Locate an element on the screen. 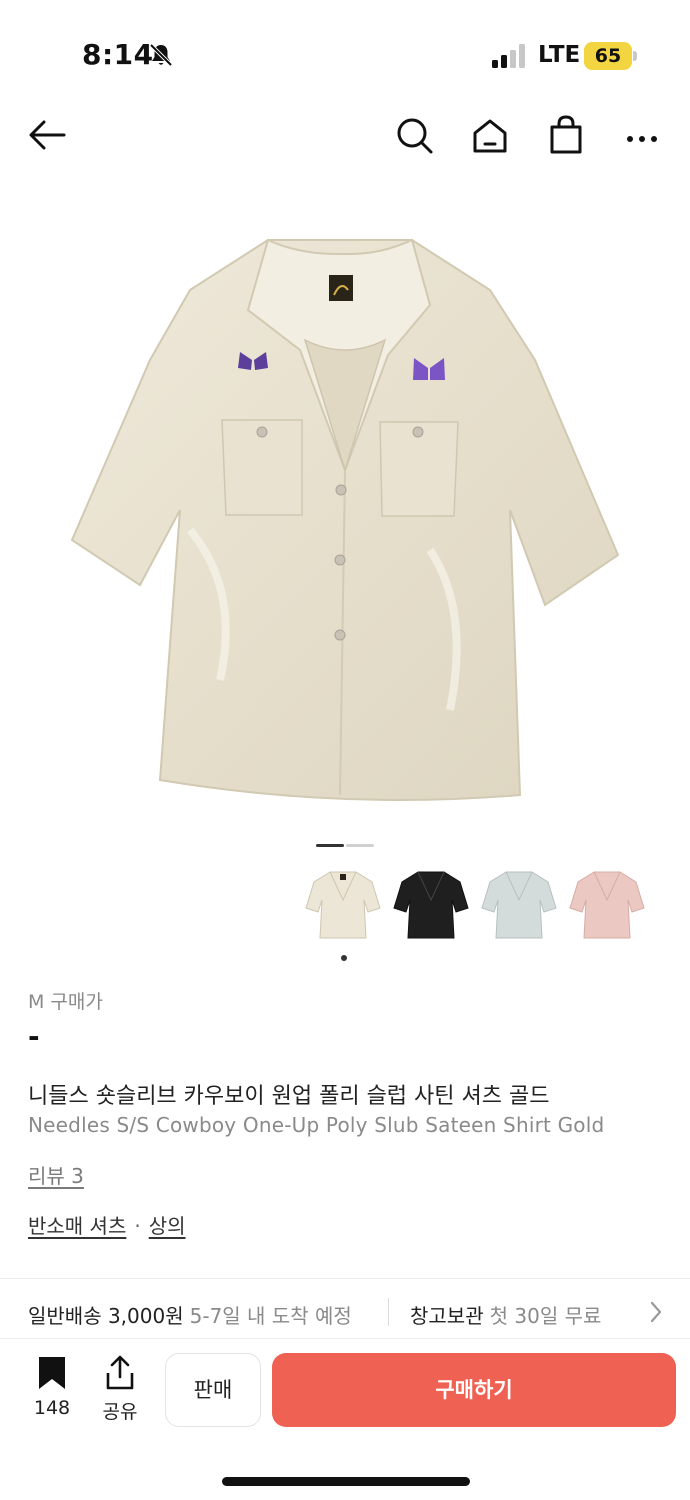 This screenshot has width=690, height=1500. product-title-korean: 니들스 숏슬리브 카우보이 원업 폴리 슬럽 사틴 셔츠 골드 is located at coordinates (289, 1096).